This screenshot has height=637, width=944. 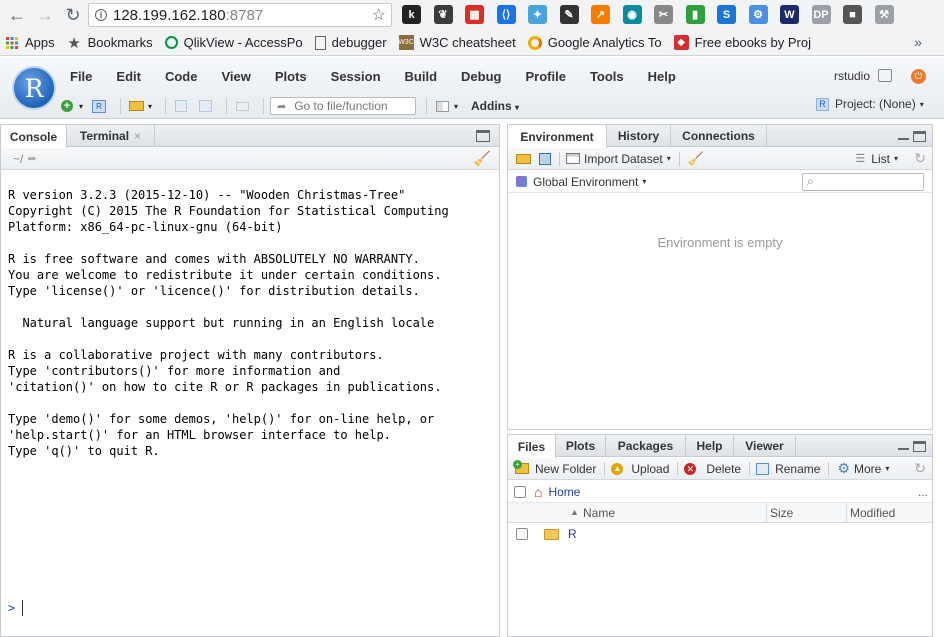 What do you see at coordinates (726, 14) in the screenshot?
I see `s-ext-icon: S` at bounding box center [726, 14].